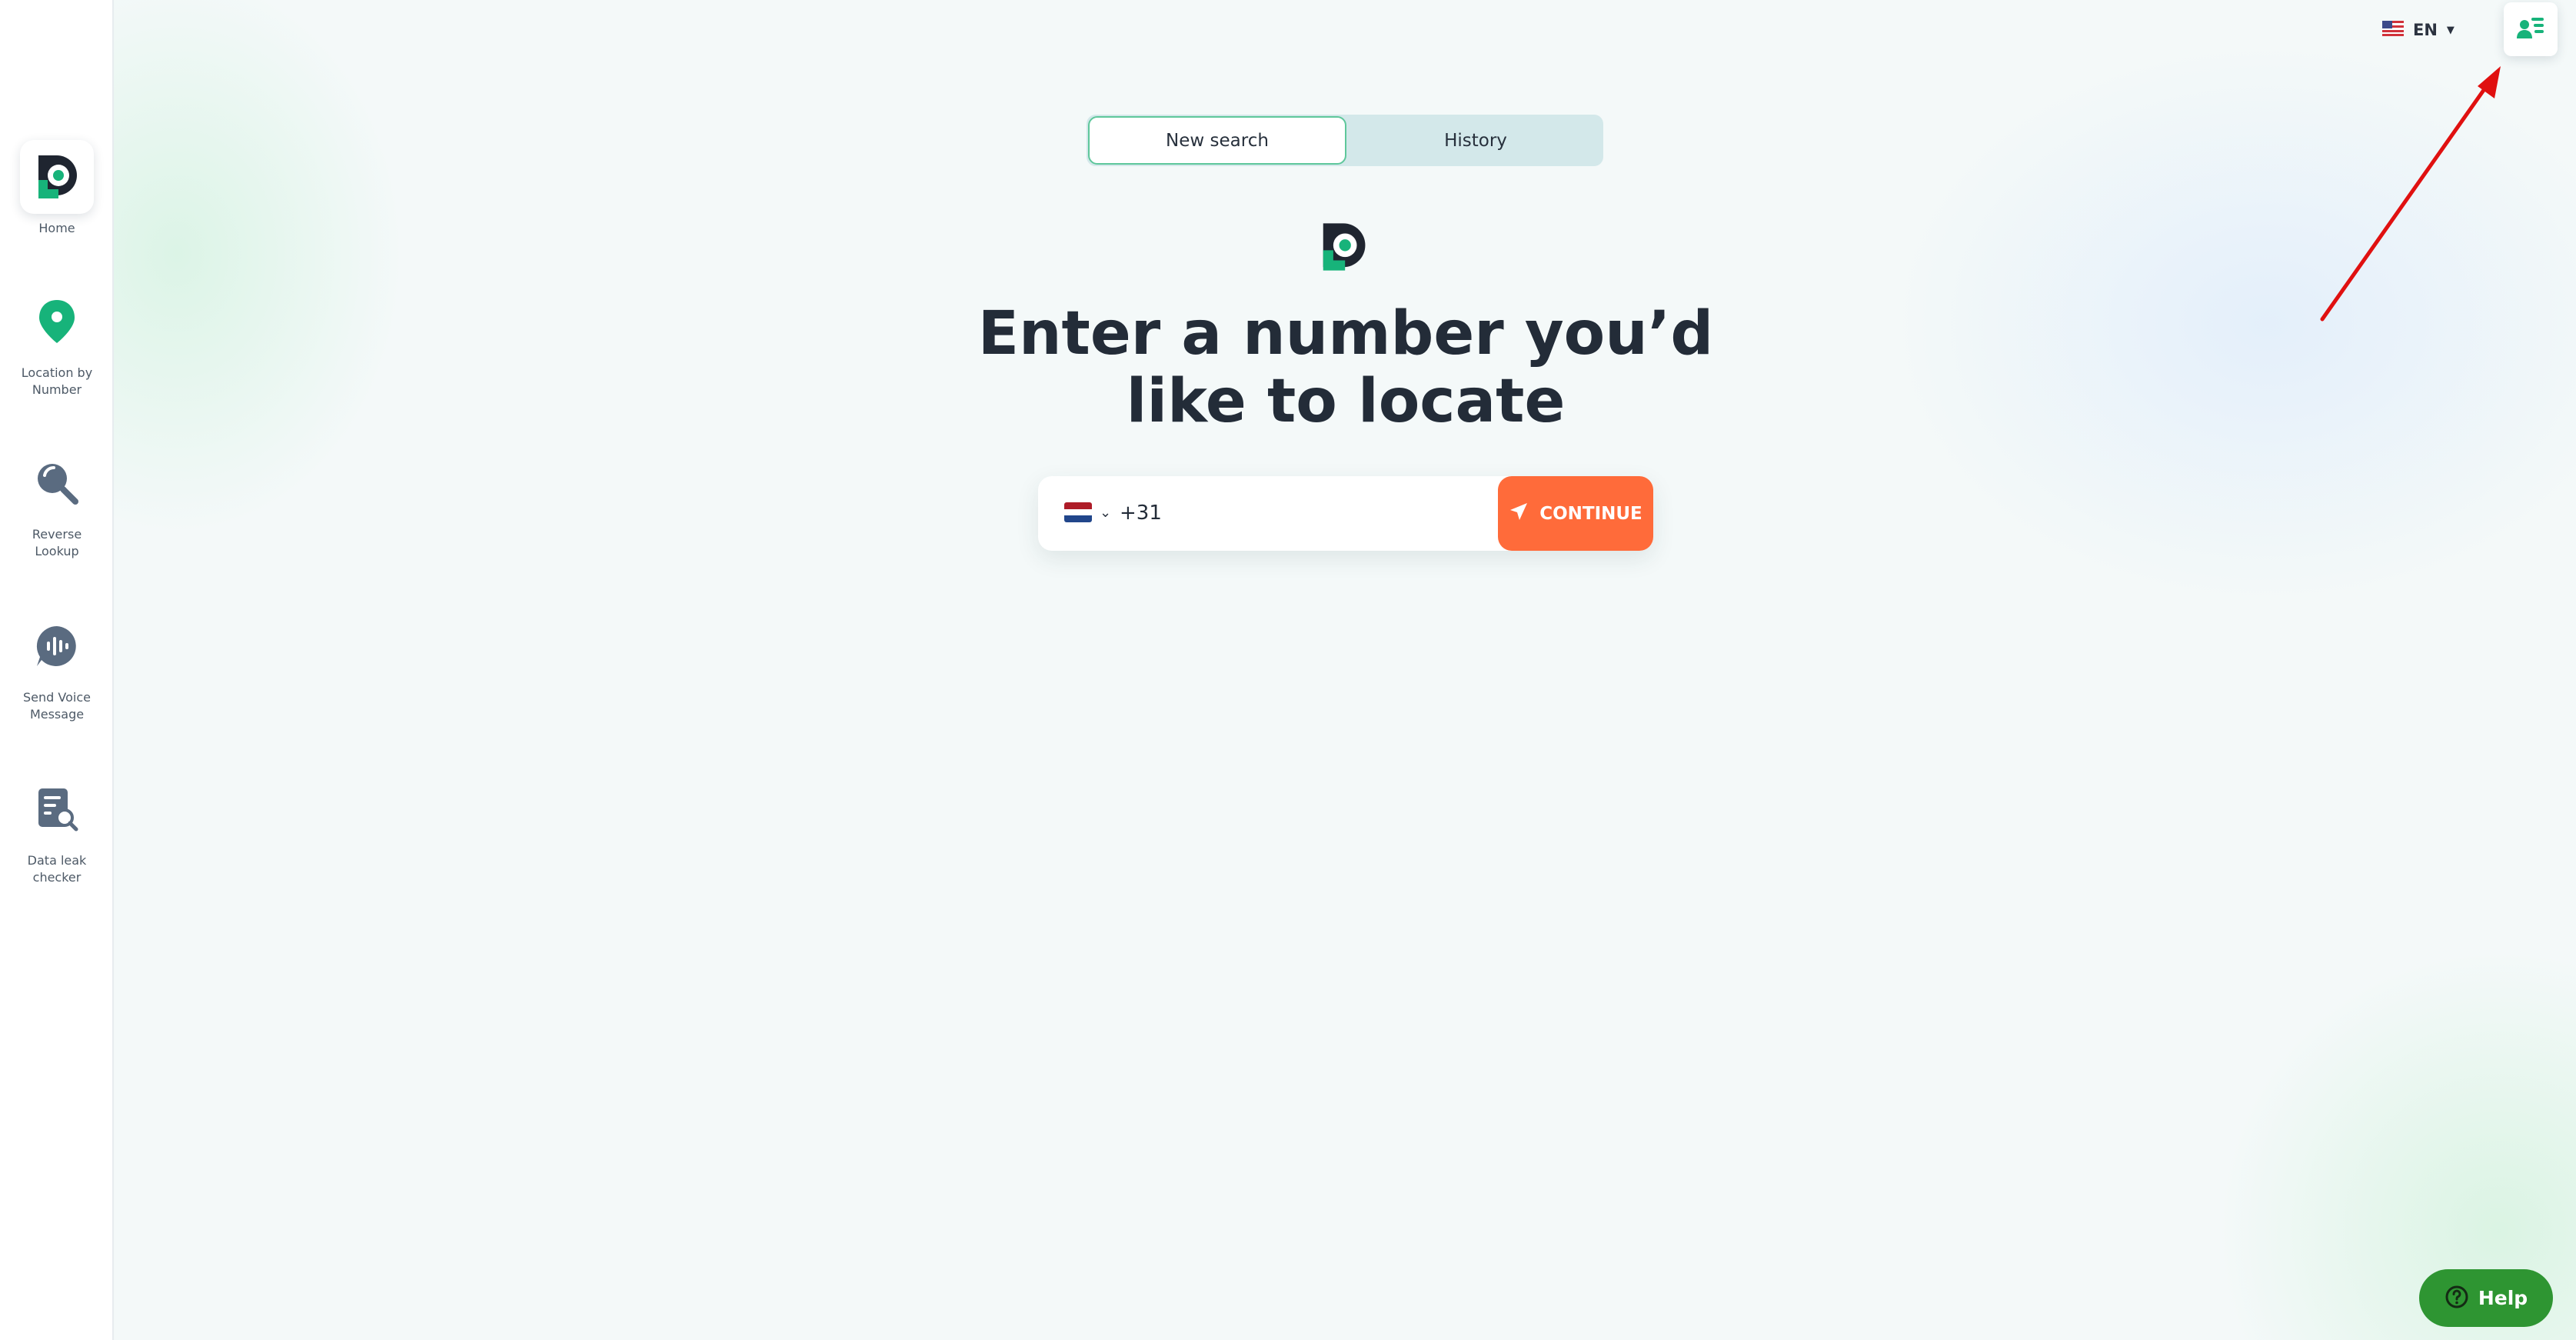 This screenshot has height=1340, width=2576. What do you see at coordinates (2457, 1298) in the screenshot?
I see `question-circle-icon` at bounding box center [2457, 1298].